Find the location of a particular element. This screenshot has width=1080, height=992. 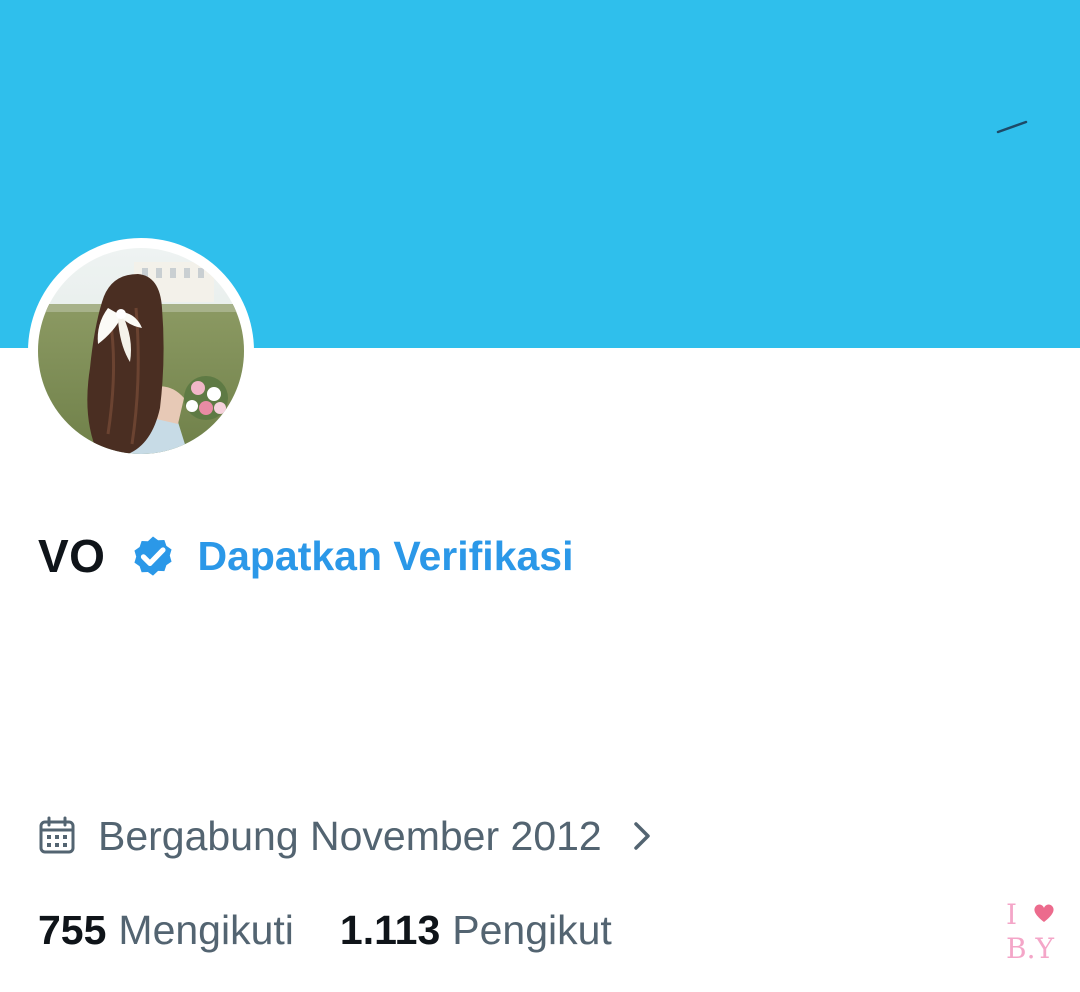

profile-name-row: VO Dapatkan Verifikasi is located at coordinates (306, 556).